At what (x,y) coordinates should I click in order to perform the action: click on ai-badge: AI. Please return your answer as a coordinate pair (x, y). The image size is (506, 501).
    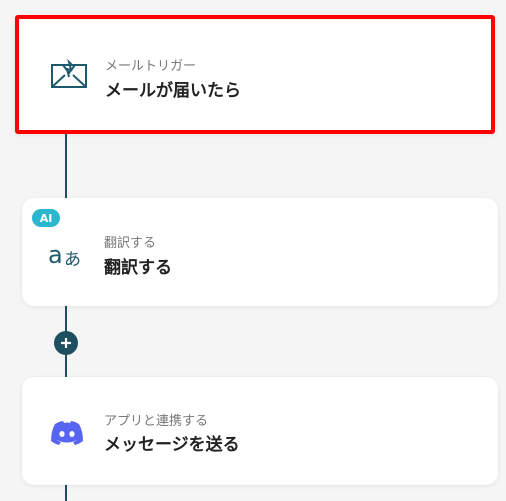
    Looking at the image, I should click on (46, 218).